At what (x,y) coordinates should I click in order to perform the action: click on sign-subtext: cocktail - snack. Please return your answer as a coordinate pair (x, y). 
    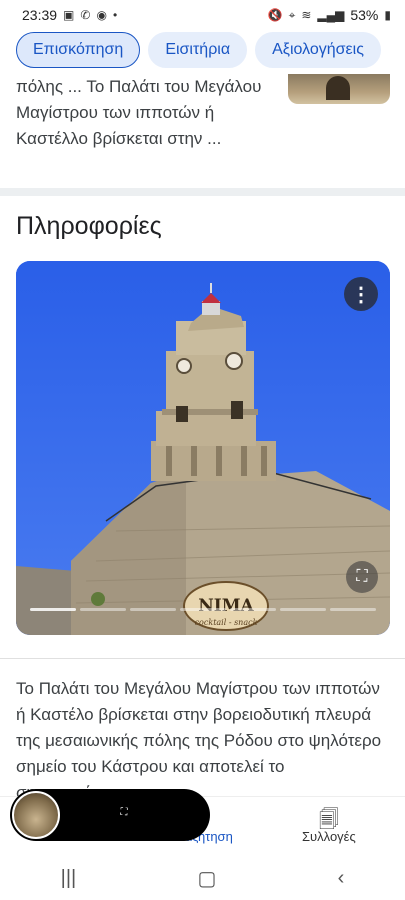
    Looking at the image, I should click on (226, 622).